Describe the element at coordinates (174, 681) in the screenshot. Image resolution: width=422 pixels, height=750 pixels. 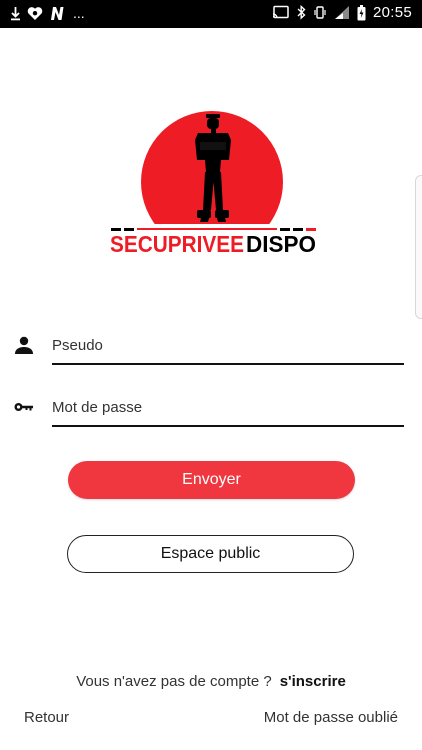
I see `no-account-text: Vous n'avez pas de compte ?` at that location.